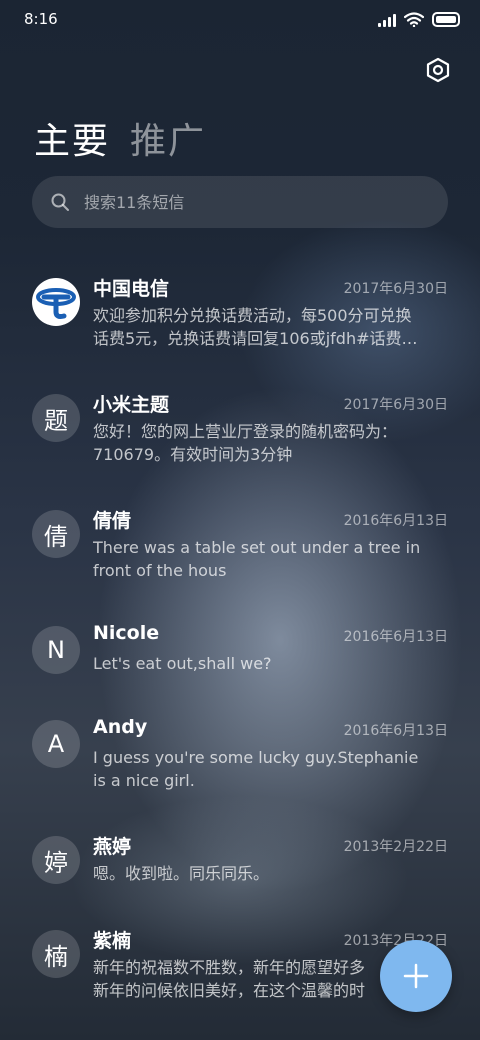  What do you see at coordinates (245, 443) in the screenshot?
I see `message-preview: 您好！您的网上营业厅登录的随机密码为： 710679。有效时间为3分钟` at bounding box center [245, 443].